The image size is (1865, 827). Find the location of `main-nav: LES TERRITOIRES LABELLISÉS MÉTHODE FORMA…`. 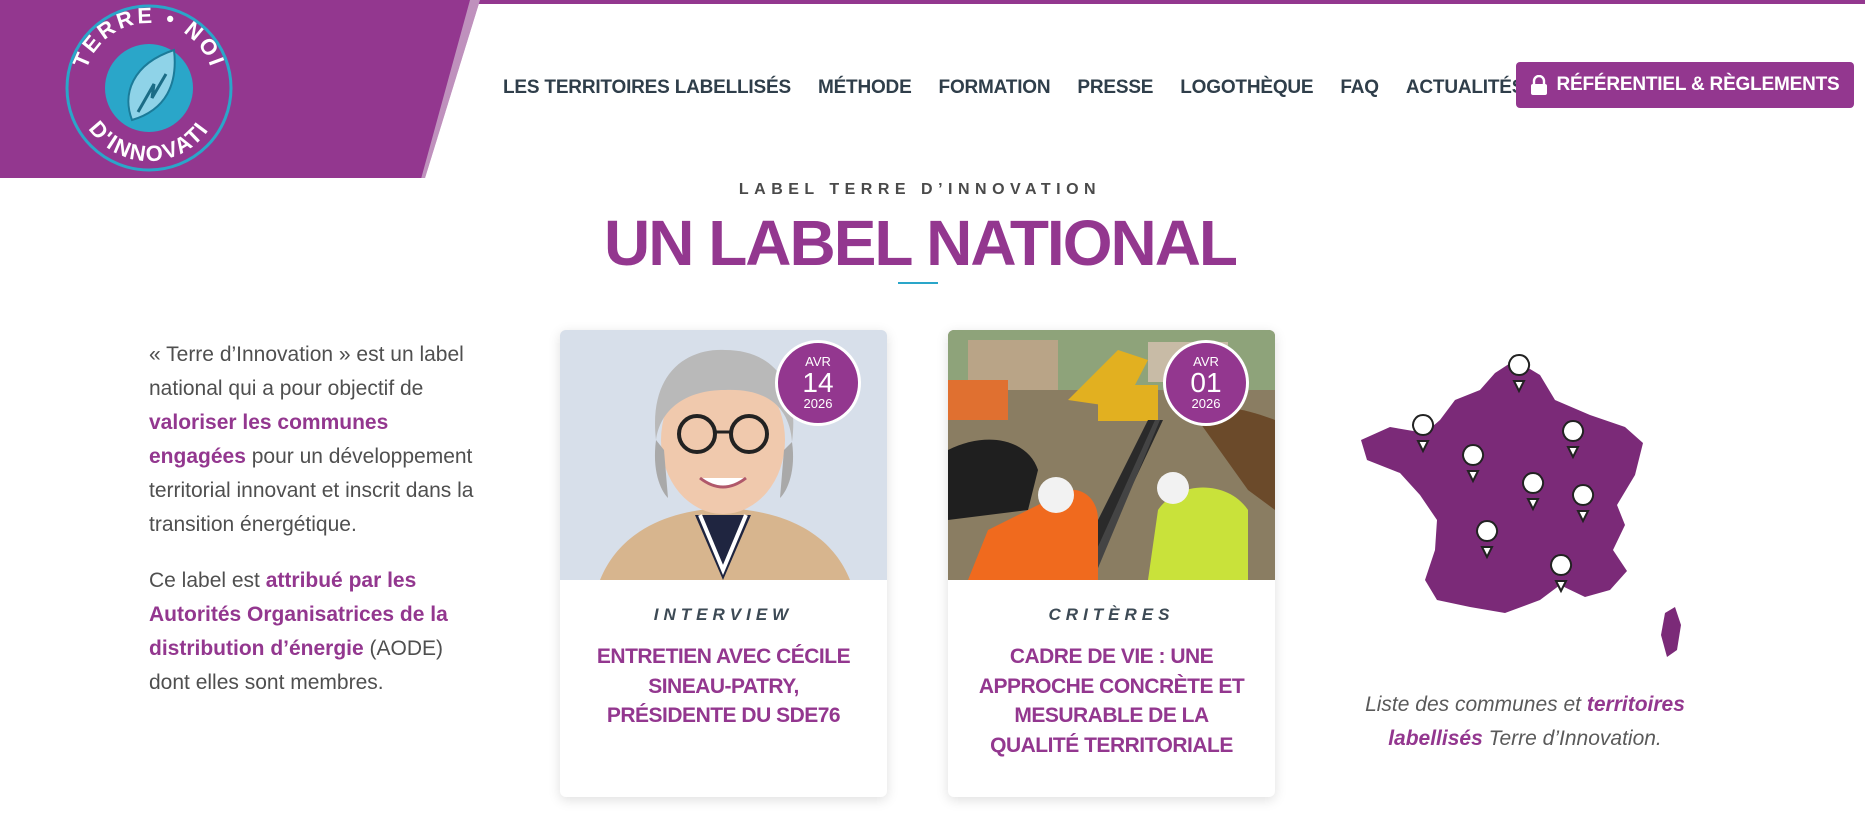

main-nav: LES TERRITOIRES LABELLISÉS MÉTHODE FORMA… is located at coordinates (1027, 88).